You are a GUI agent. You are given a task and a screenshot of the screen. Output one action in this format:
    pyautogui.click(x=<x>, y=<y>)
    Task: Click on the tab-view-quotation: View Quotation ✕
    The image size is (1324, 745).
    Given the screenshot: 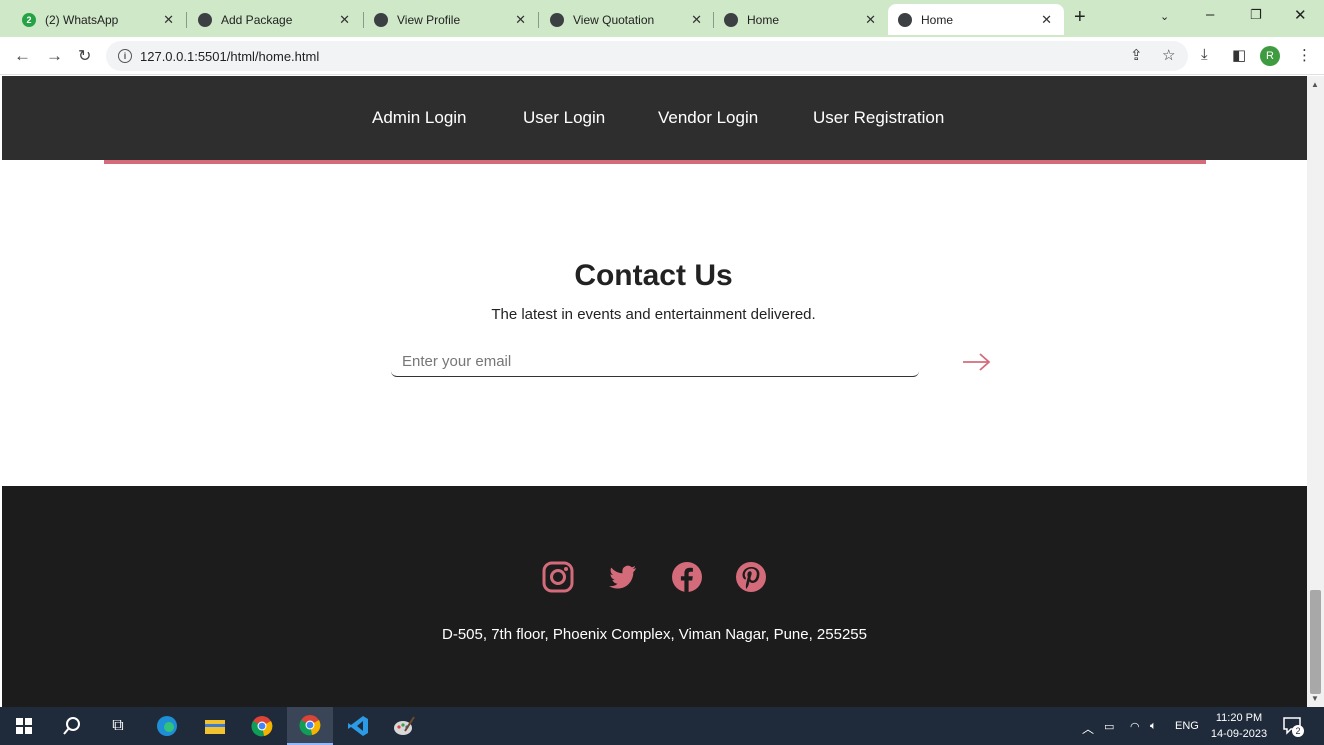 What is the action you would take?
    pyautogui.click(x=627, y=19)
    